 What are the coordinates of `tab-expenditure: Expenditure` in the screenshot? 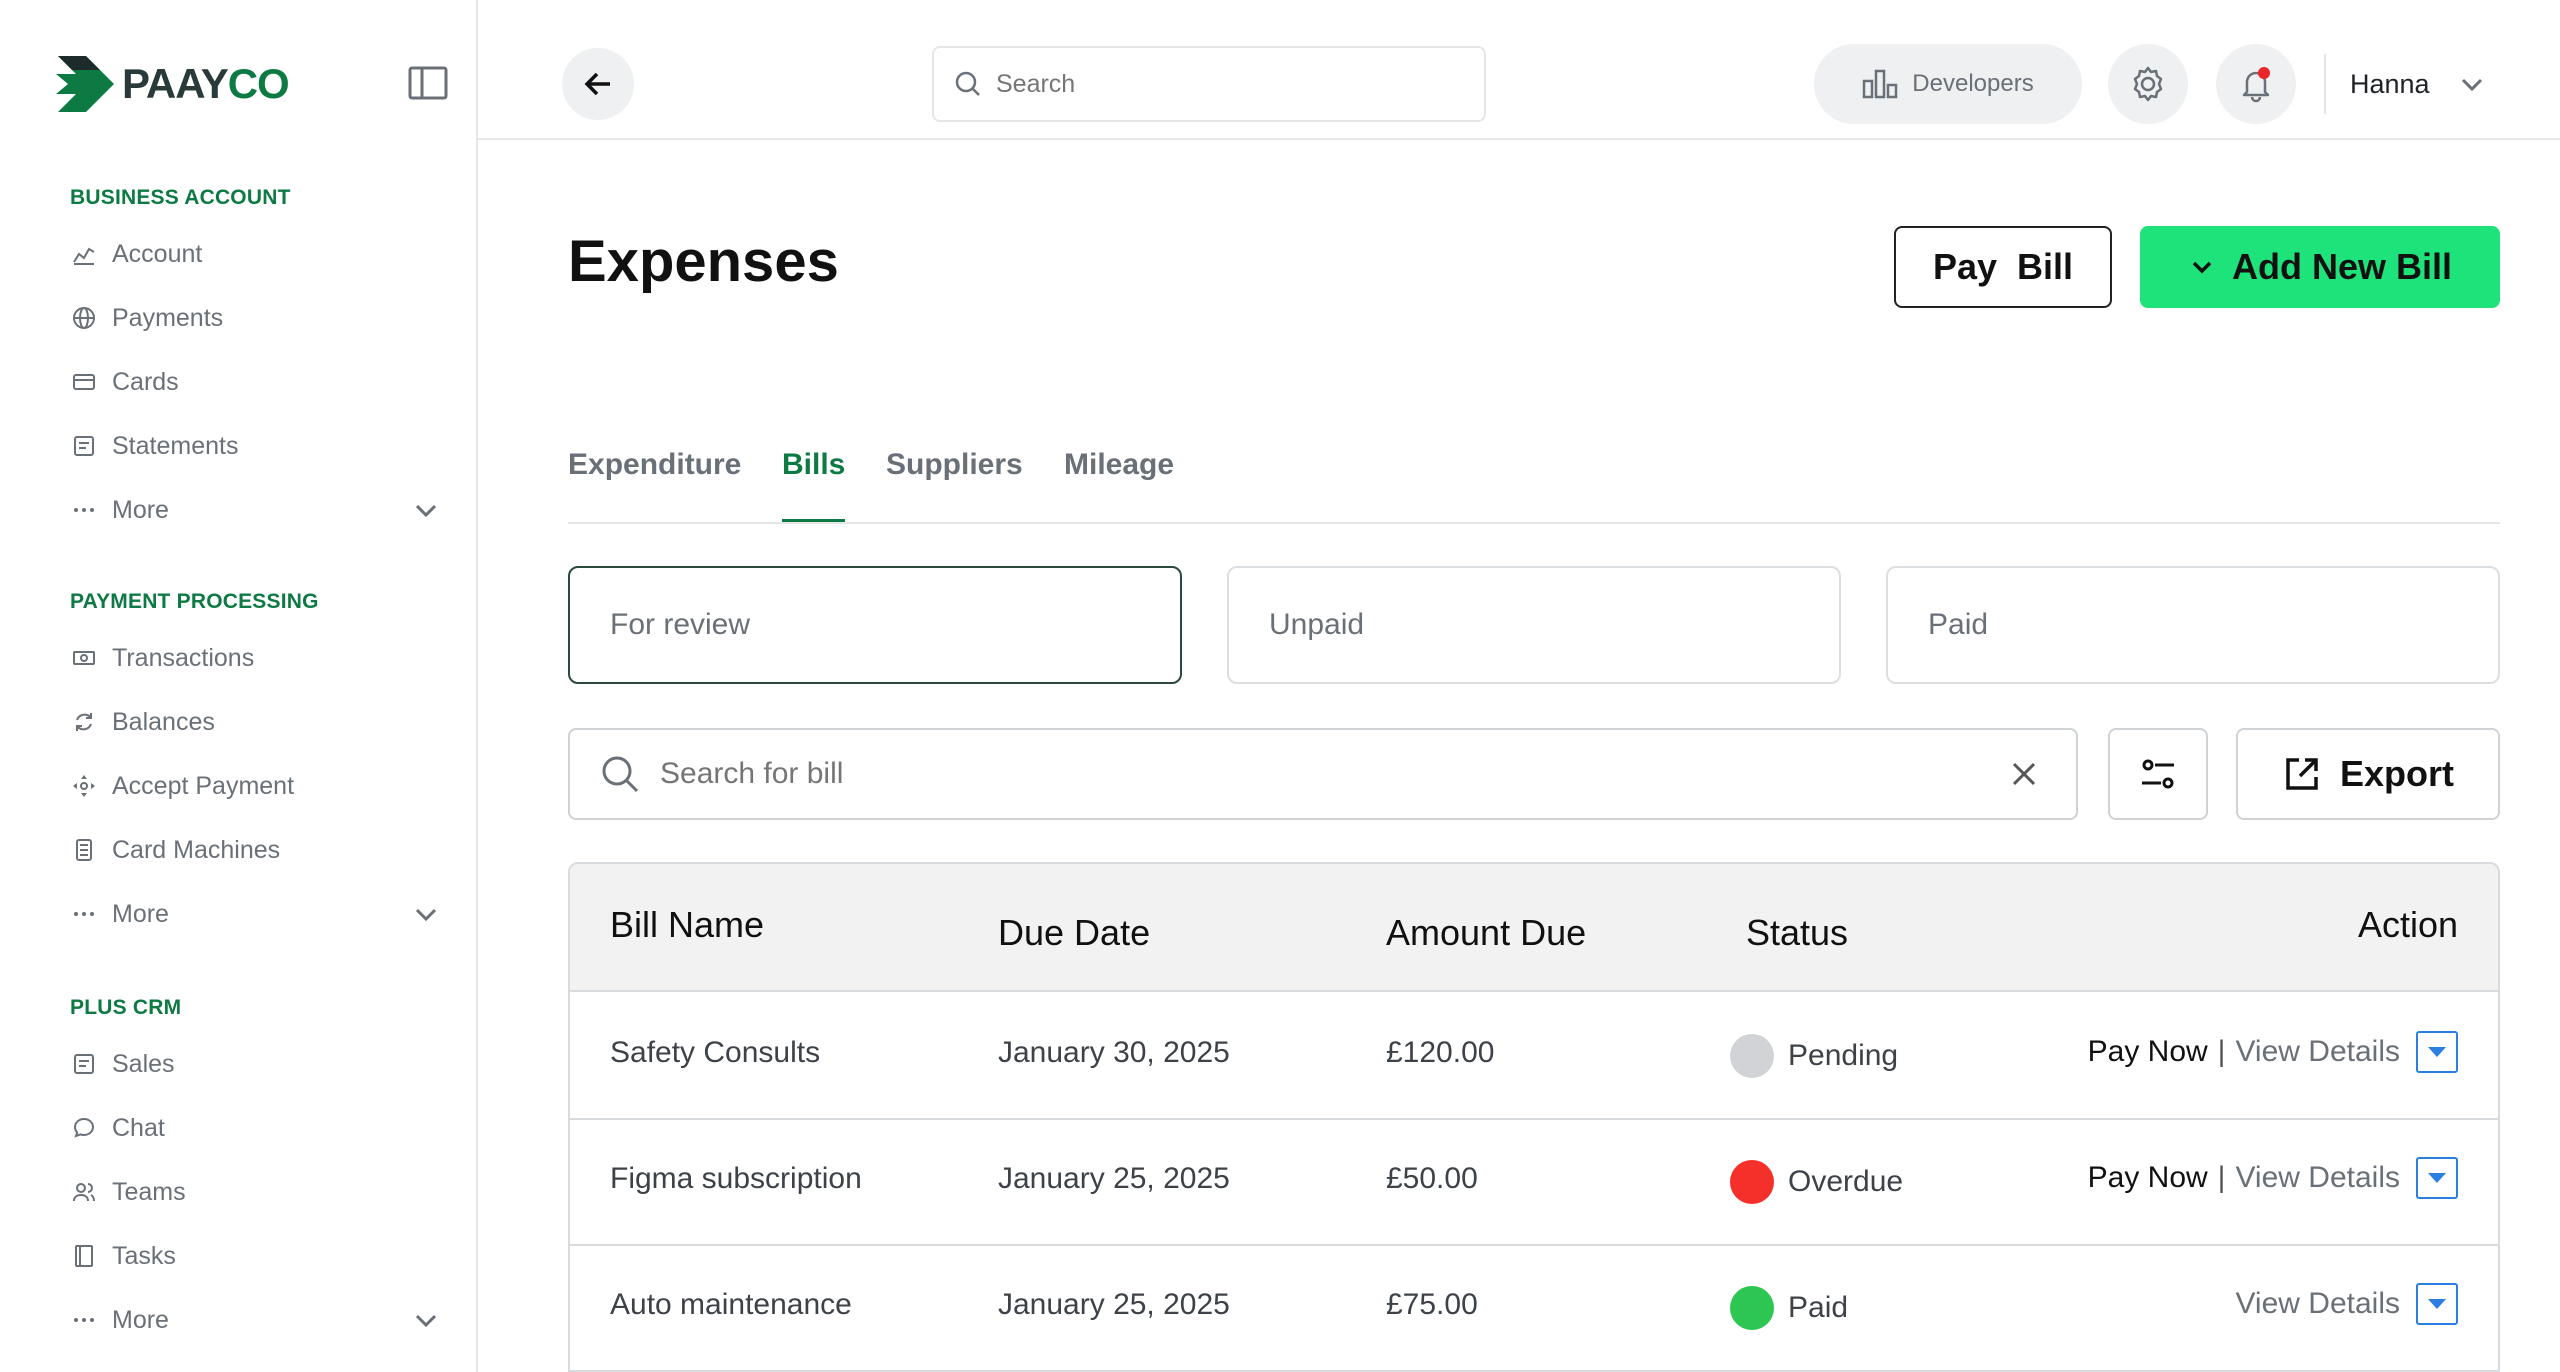 It's located at (654, 483).